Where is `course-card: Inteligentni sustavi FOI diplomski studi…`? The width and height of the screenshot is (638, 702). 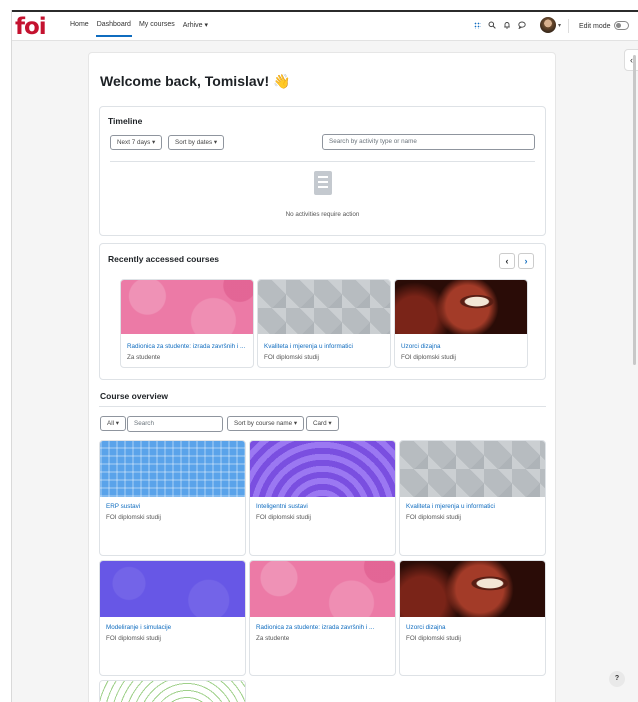 course-card: Inteligentni sustavi FOI diplomski studi… is located at coordinates (322, 498).